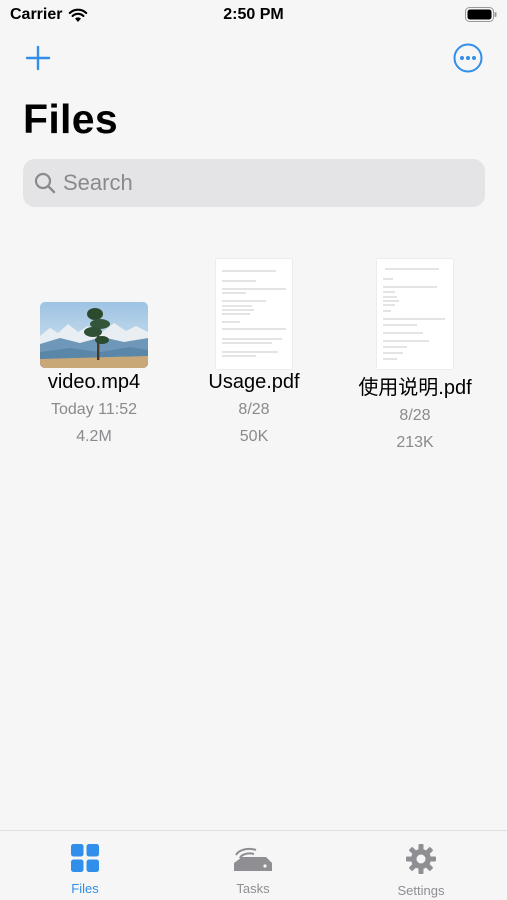  Describe the element at coordinates (253, 888) in the screenshot. I see `tab-label: Tasks` at that location.